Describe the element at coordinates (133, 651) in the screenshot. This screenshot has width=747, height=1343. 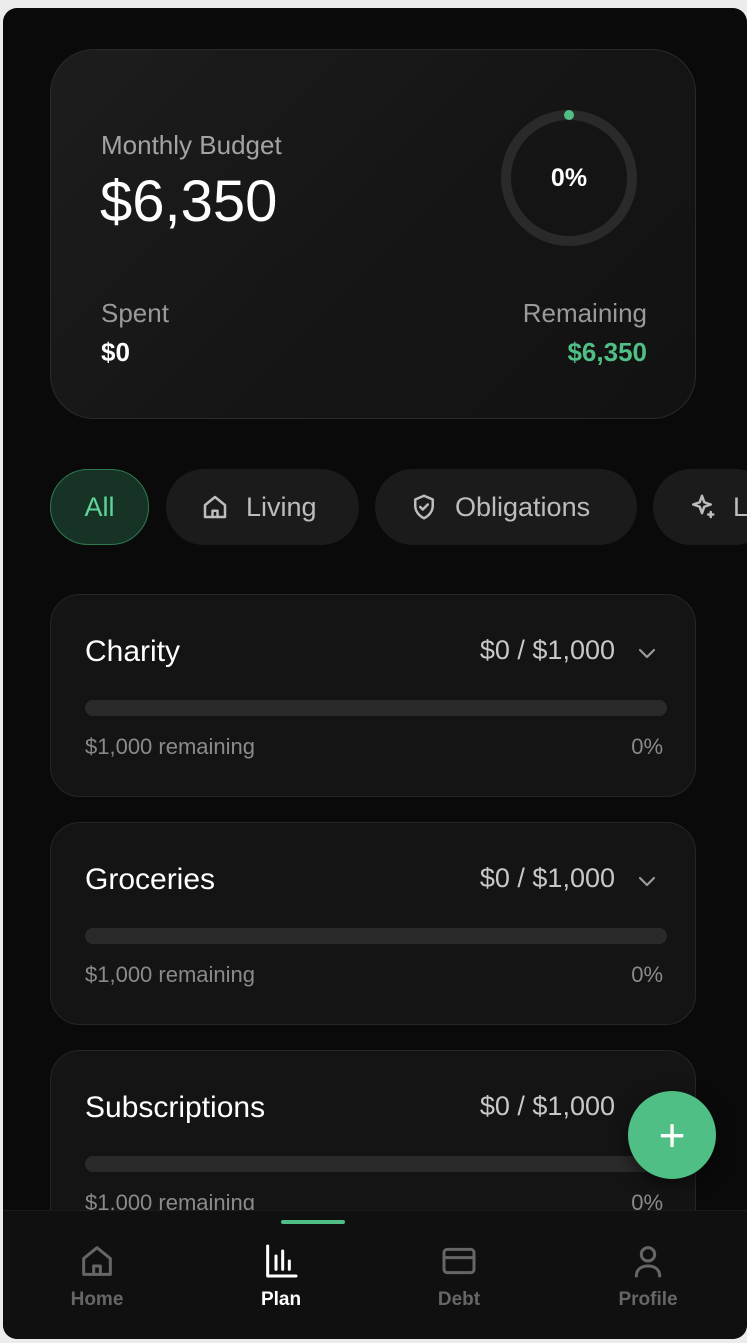
I see `category-name: Charity` at that location.